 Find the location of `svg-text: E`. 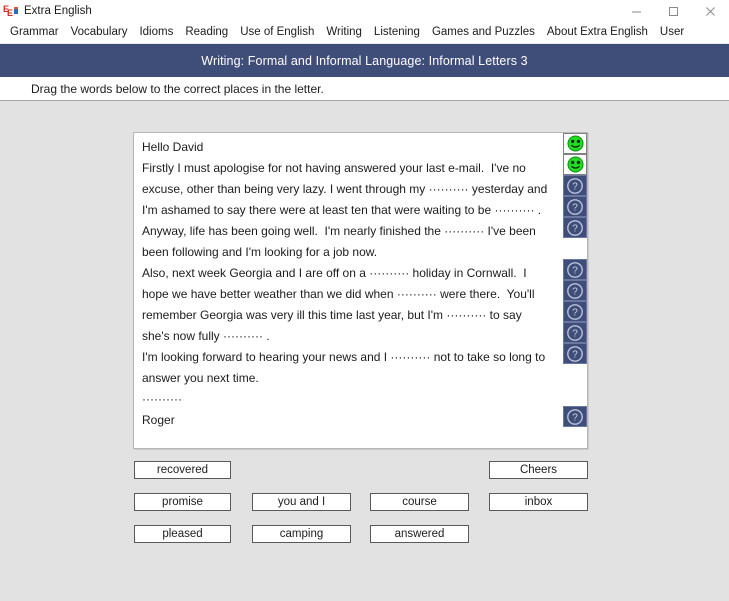

svg-text: E is located at coordinates (10, 13).